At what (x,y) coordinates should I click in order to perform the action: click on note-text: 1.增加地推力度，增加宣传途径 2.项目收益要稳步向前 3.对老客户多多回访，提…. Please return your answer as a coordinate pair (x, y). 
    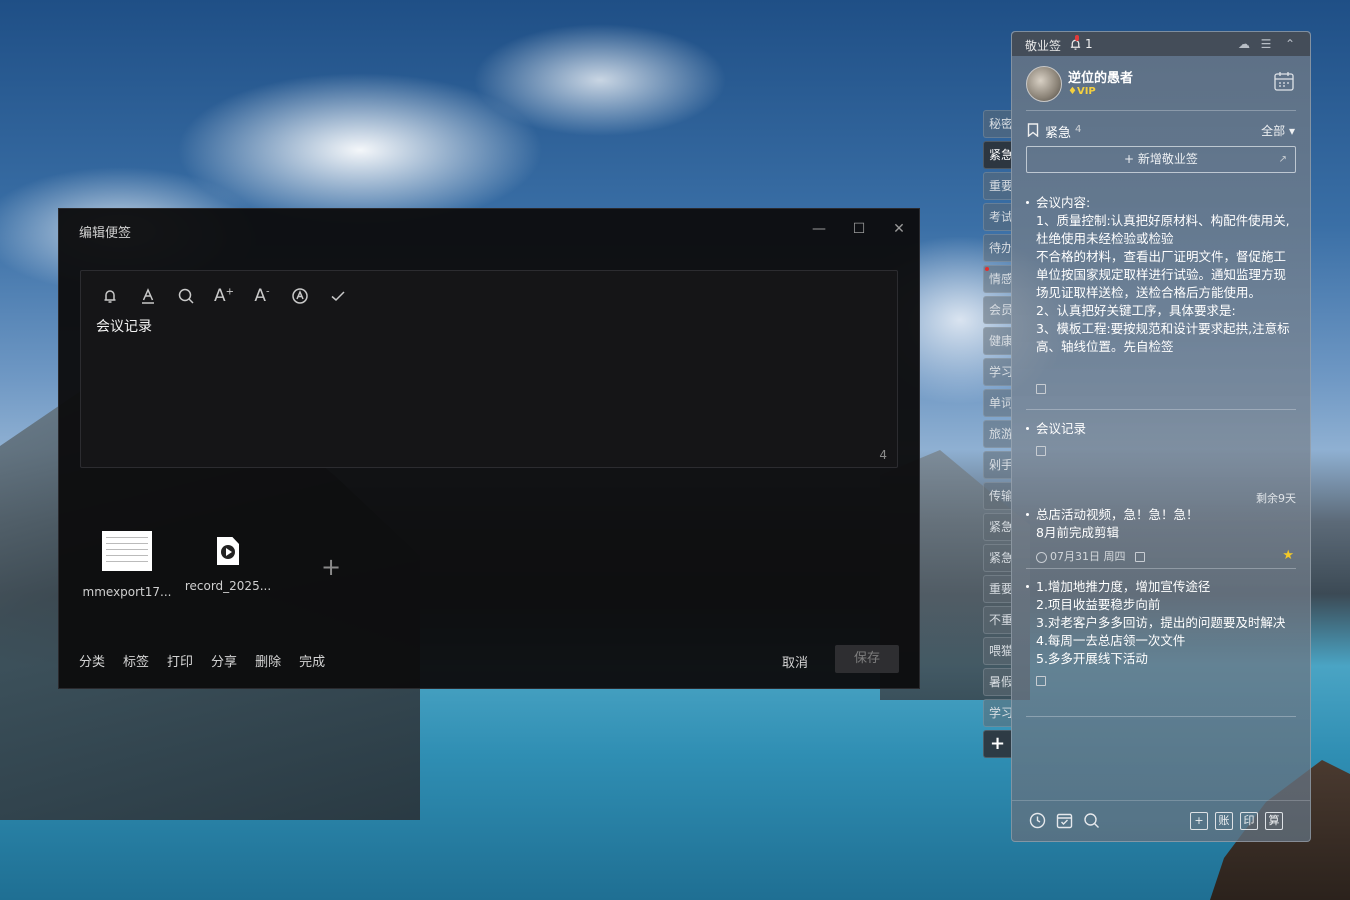
    Looking at the image, I should click on (1161, 622).